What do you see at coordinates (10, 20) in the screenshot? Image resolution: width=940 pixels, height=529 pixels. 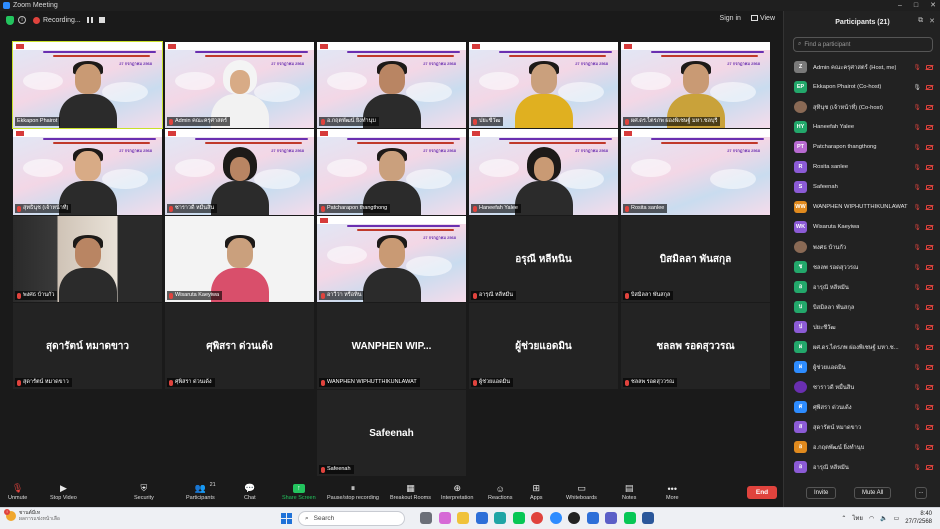 I see `encryption-shield-icon` at bounding box center [10, 20].